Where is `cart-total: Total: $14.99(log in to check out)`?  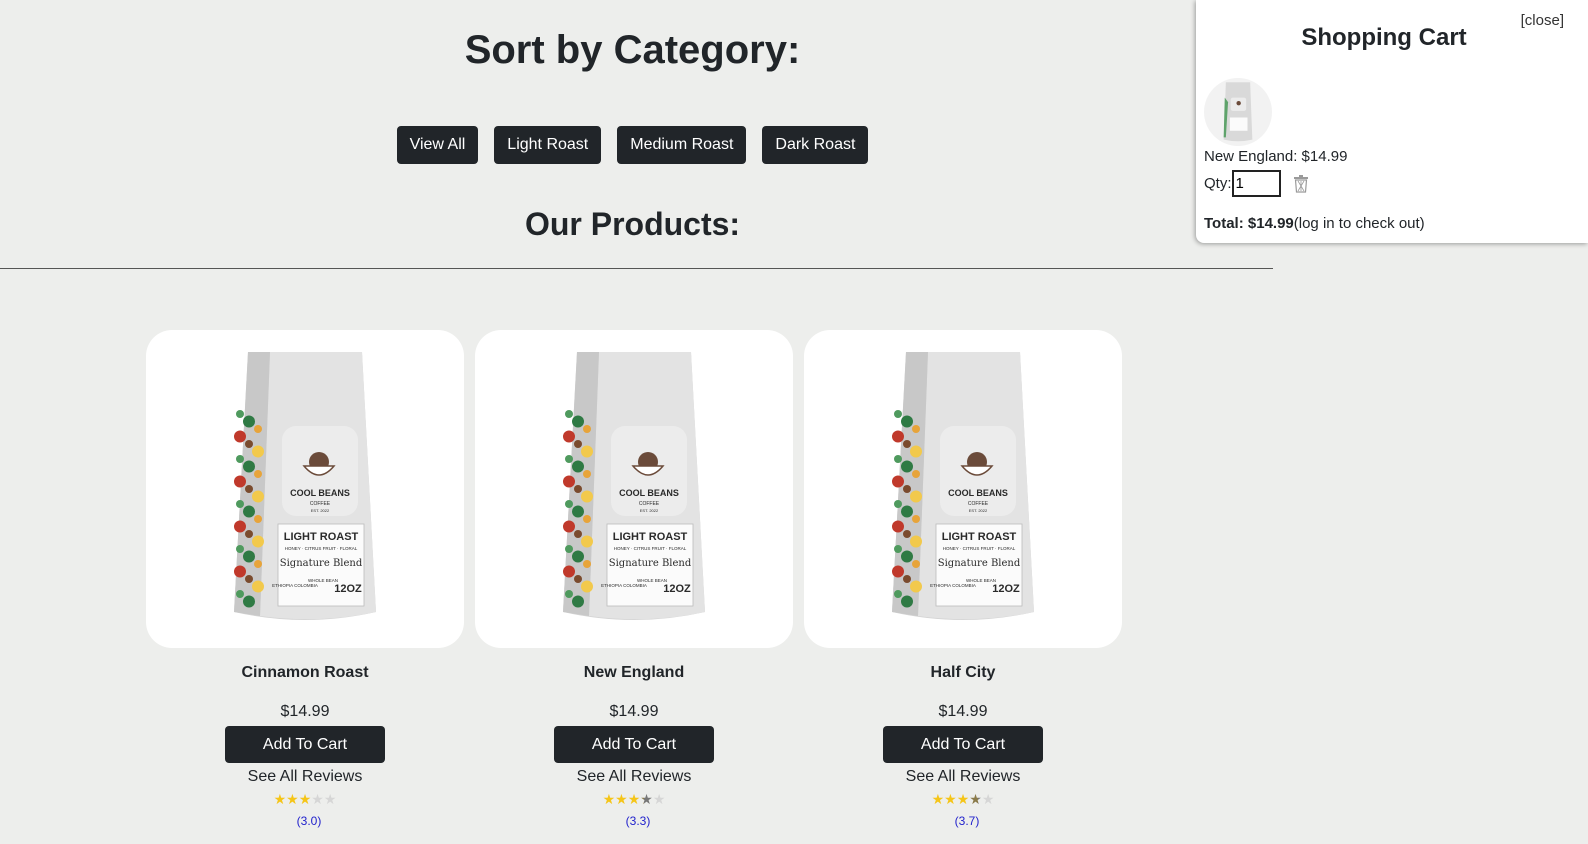 cart-total: Total: $14.99(log in to check out) is located at coordinates (1314, 223).